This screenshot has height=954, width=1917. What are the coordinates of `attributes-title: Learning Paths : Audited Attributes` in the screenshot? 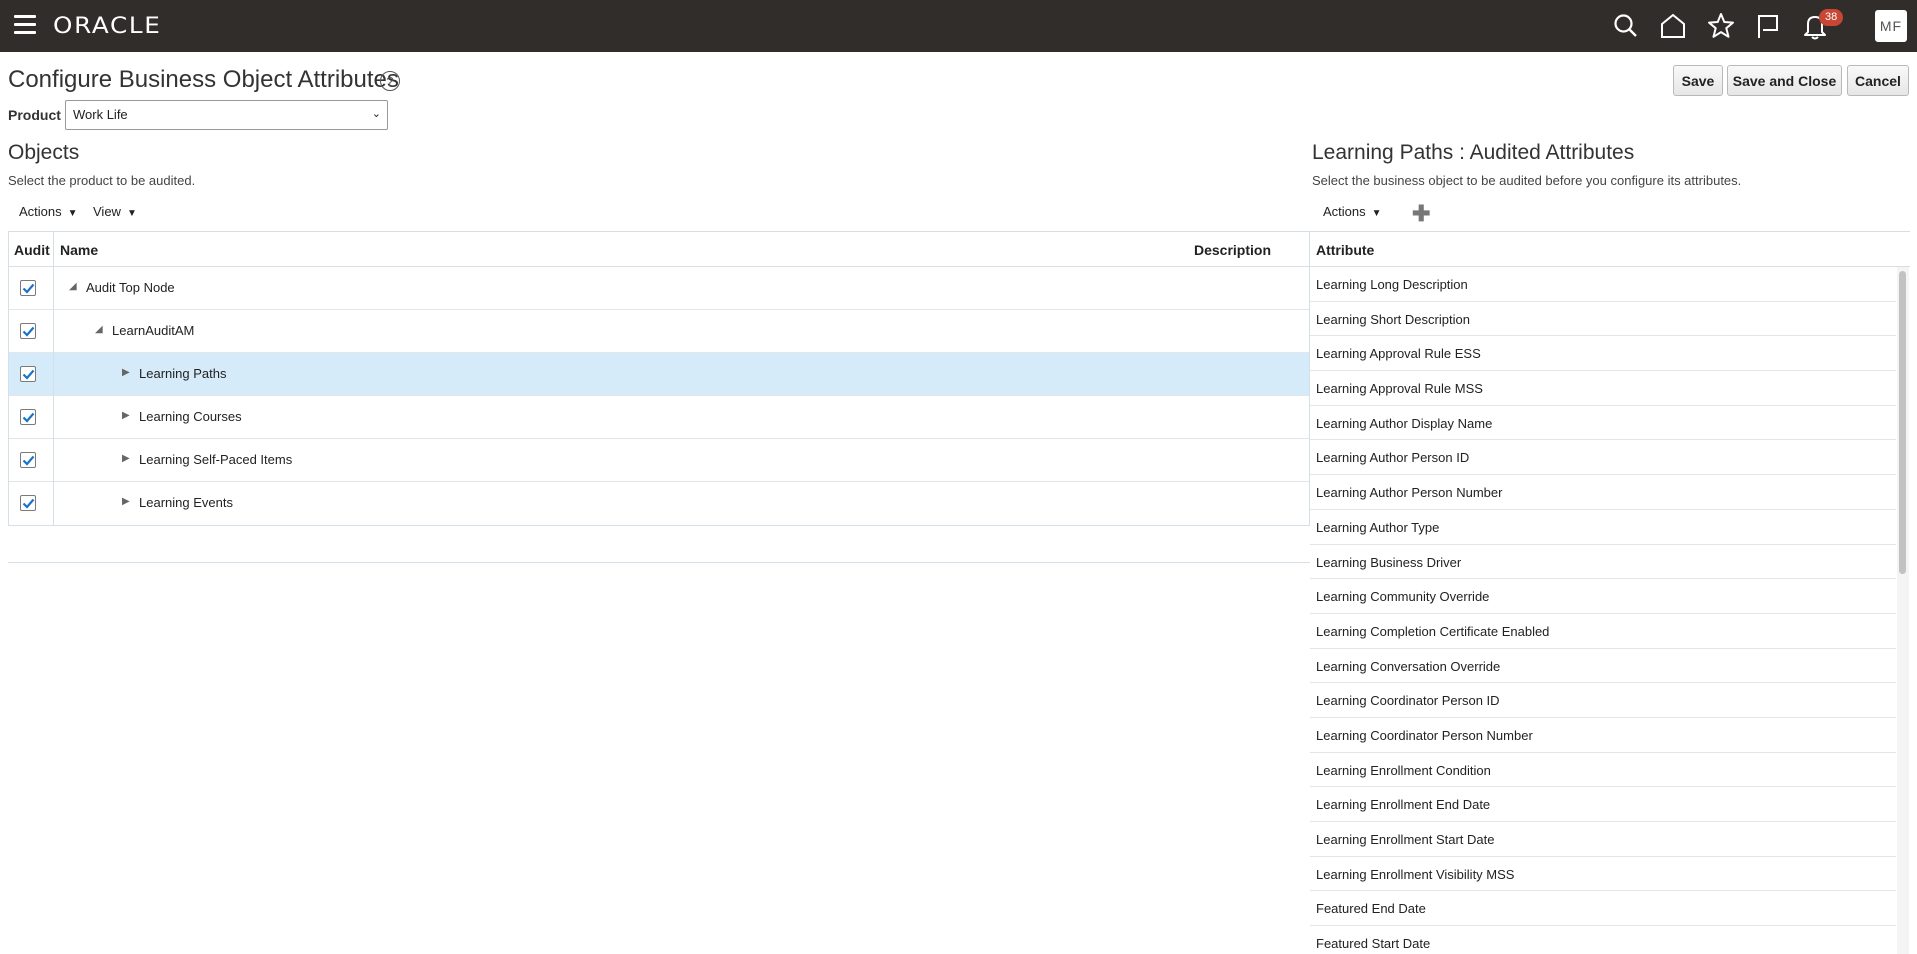 It's located at (1473, 152).